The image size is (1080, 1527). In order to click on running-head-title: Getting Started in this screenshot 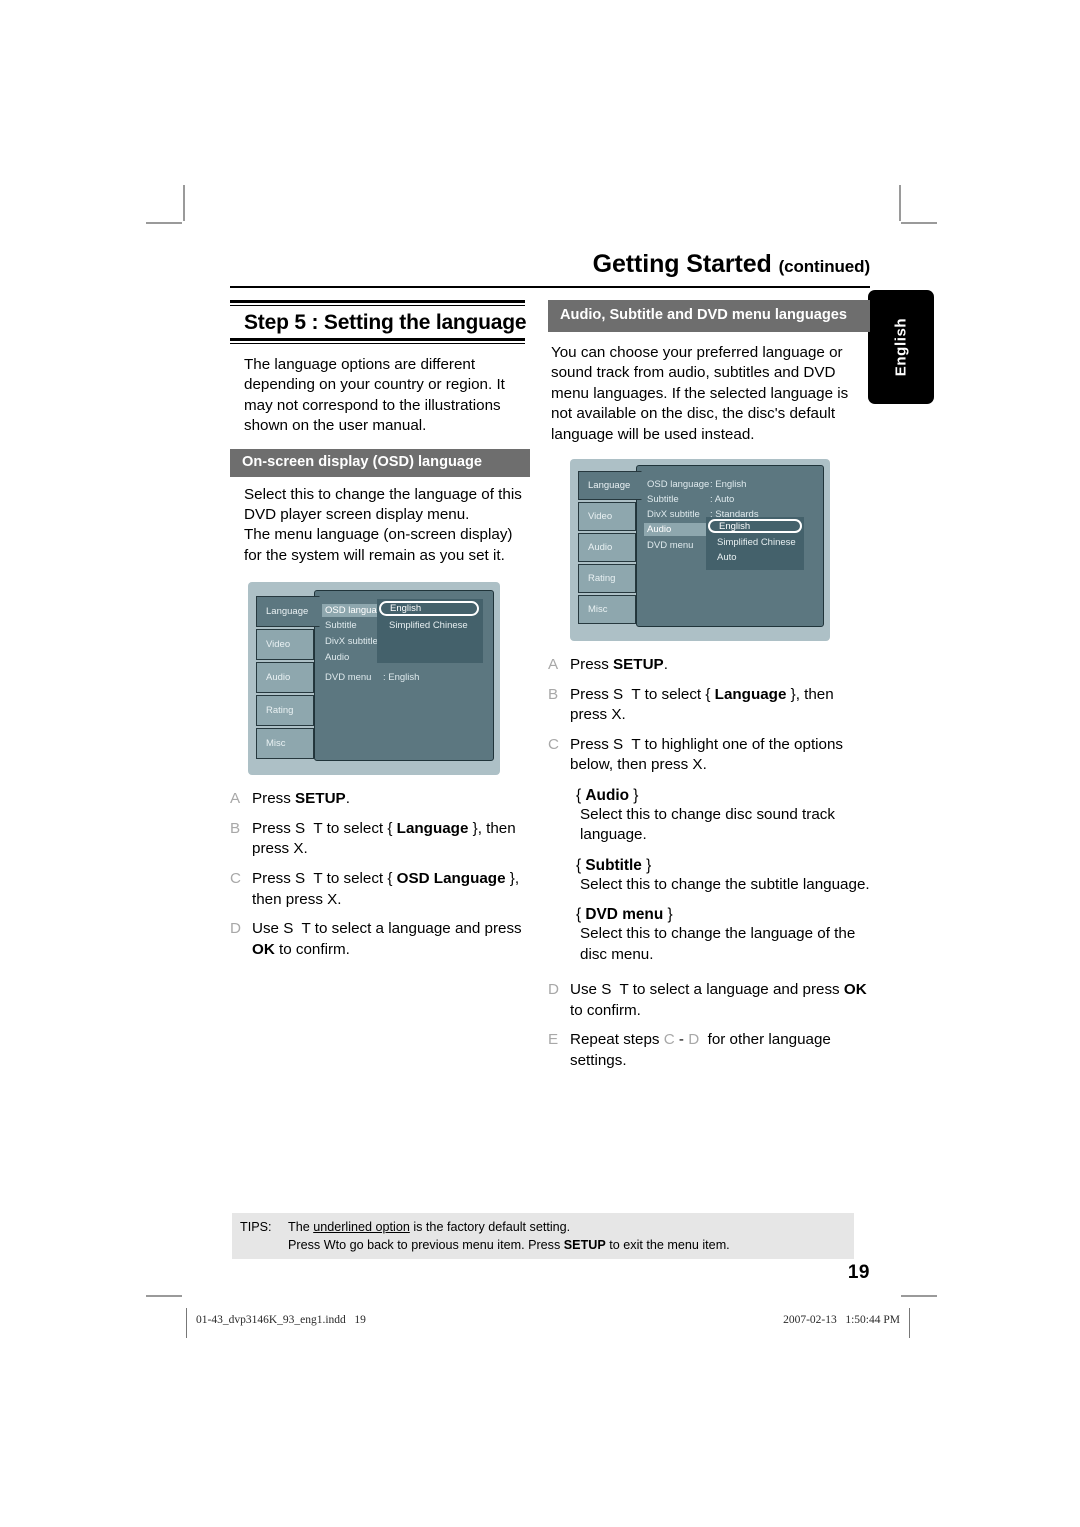, I will do `click(685, 264)`.